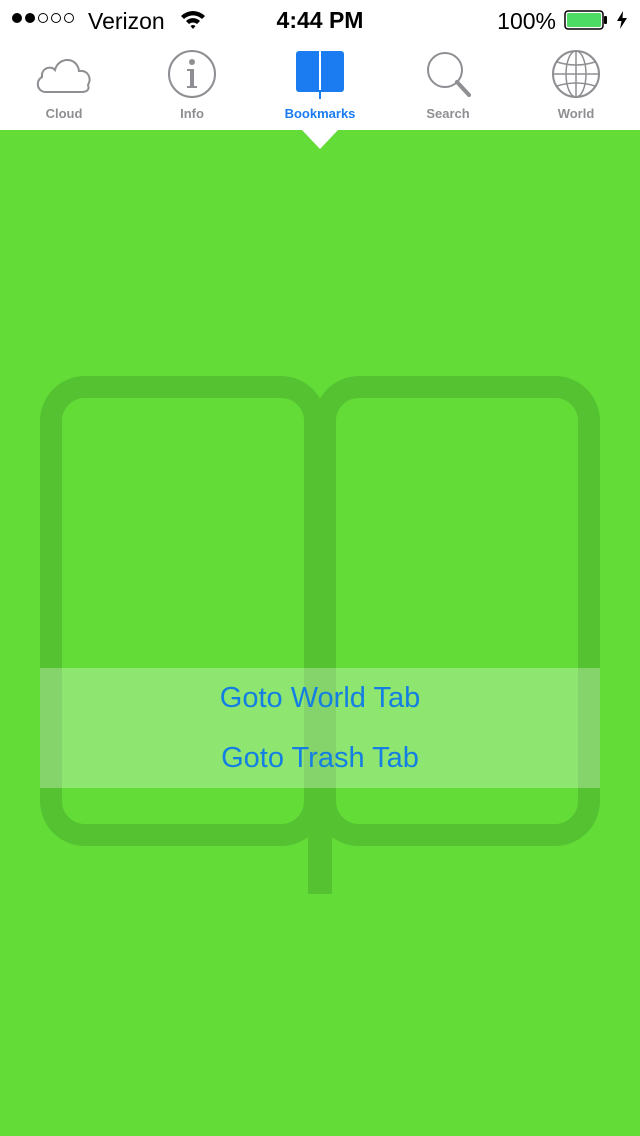  Describe the element at coordinates (63, 76) in the screenshot. I see `cloud-icon` at that location.